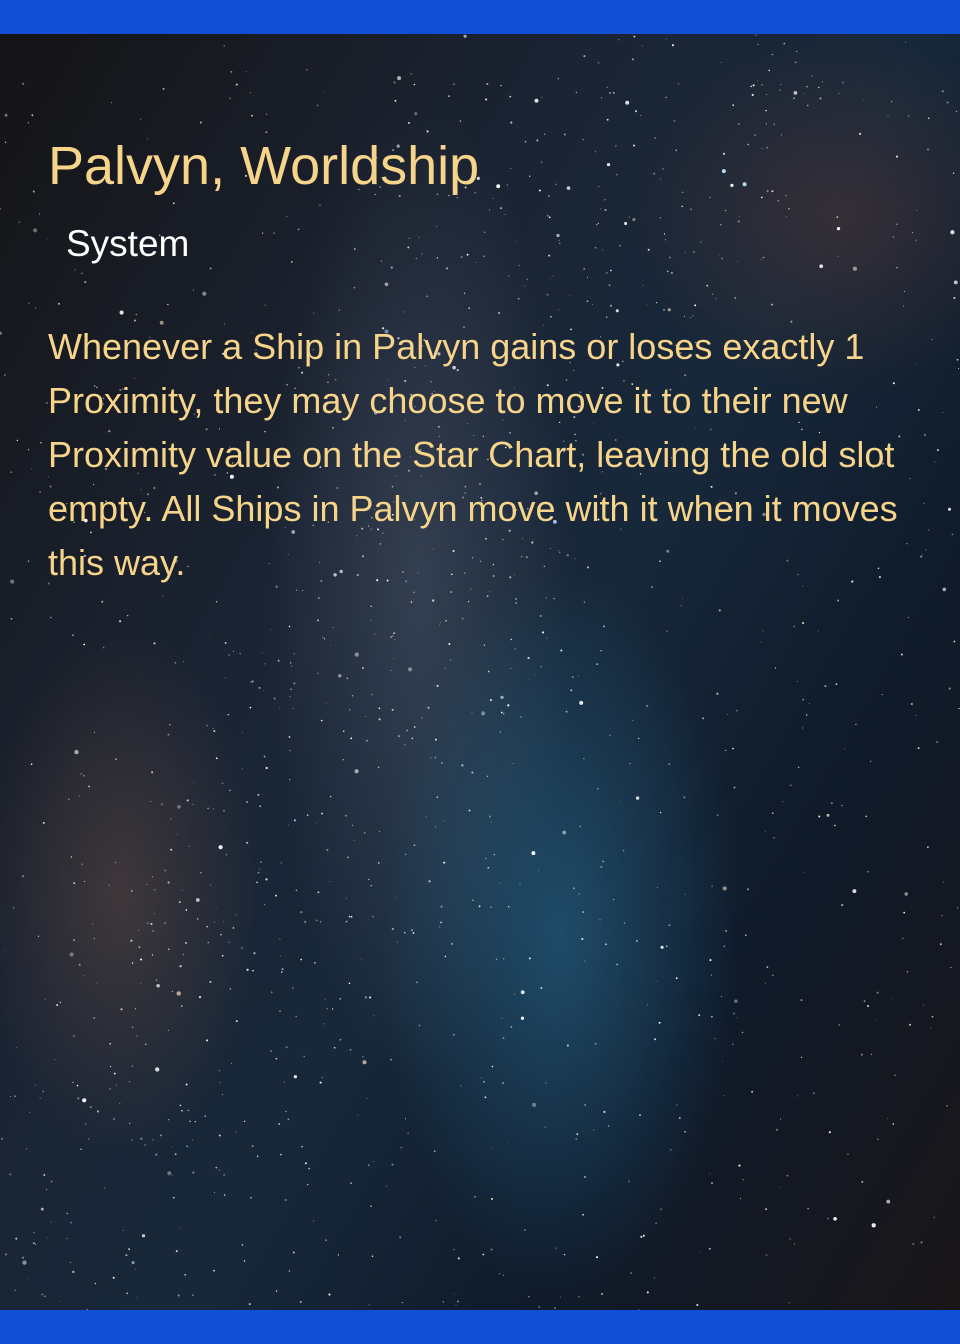  Describe the element at coordinates (480, 17) in the screenshot. I see `top-frame-bar` at that location.